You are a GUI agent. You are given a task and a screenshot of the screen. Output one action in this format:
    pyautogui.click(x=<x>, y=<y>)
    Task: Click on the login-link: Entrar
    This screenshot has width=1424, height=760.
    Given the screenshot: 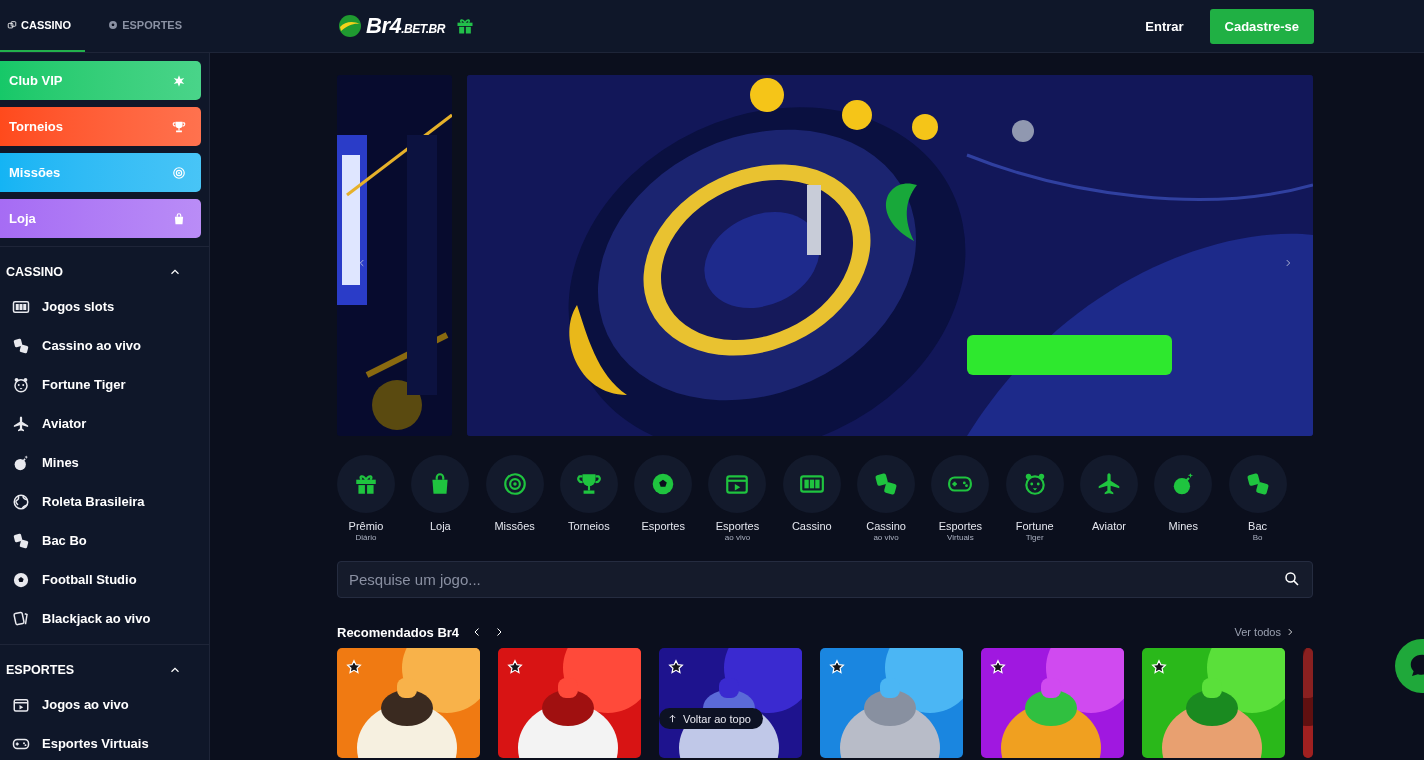 What is the action you would take?
    pyautogui.click(x=1164, y=26)
    